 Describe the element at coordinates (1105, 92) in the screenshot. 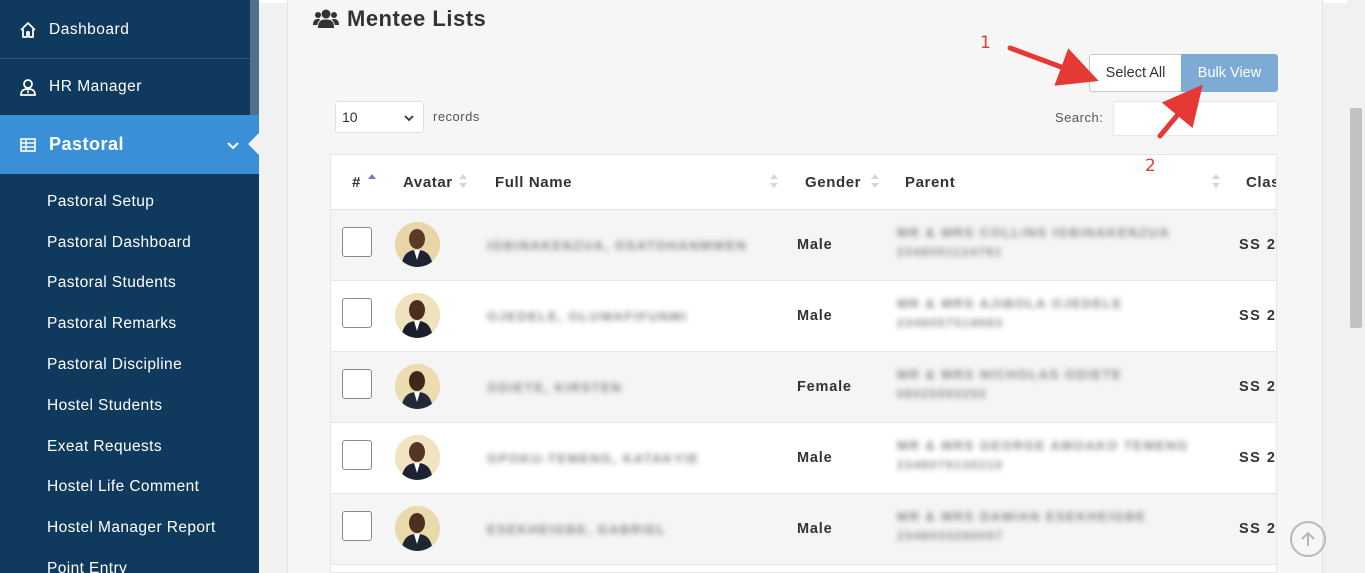

I see `annotation-arrows` at that location.